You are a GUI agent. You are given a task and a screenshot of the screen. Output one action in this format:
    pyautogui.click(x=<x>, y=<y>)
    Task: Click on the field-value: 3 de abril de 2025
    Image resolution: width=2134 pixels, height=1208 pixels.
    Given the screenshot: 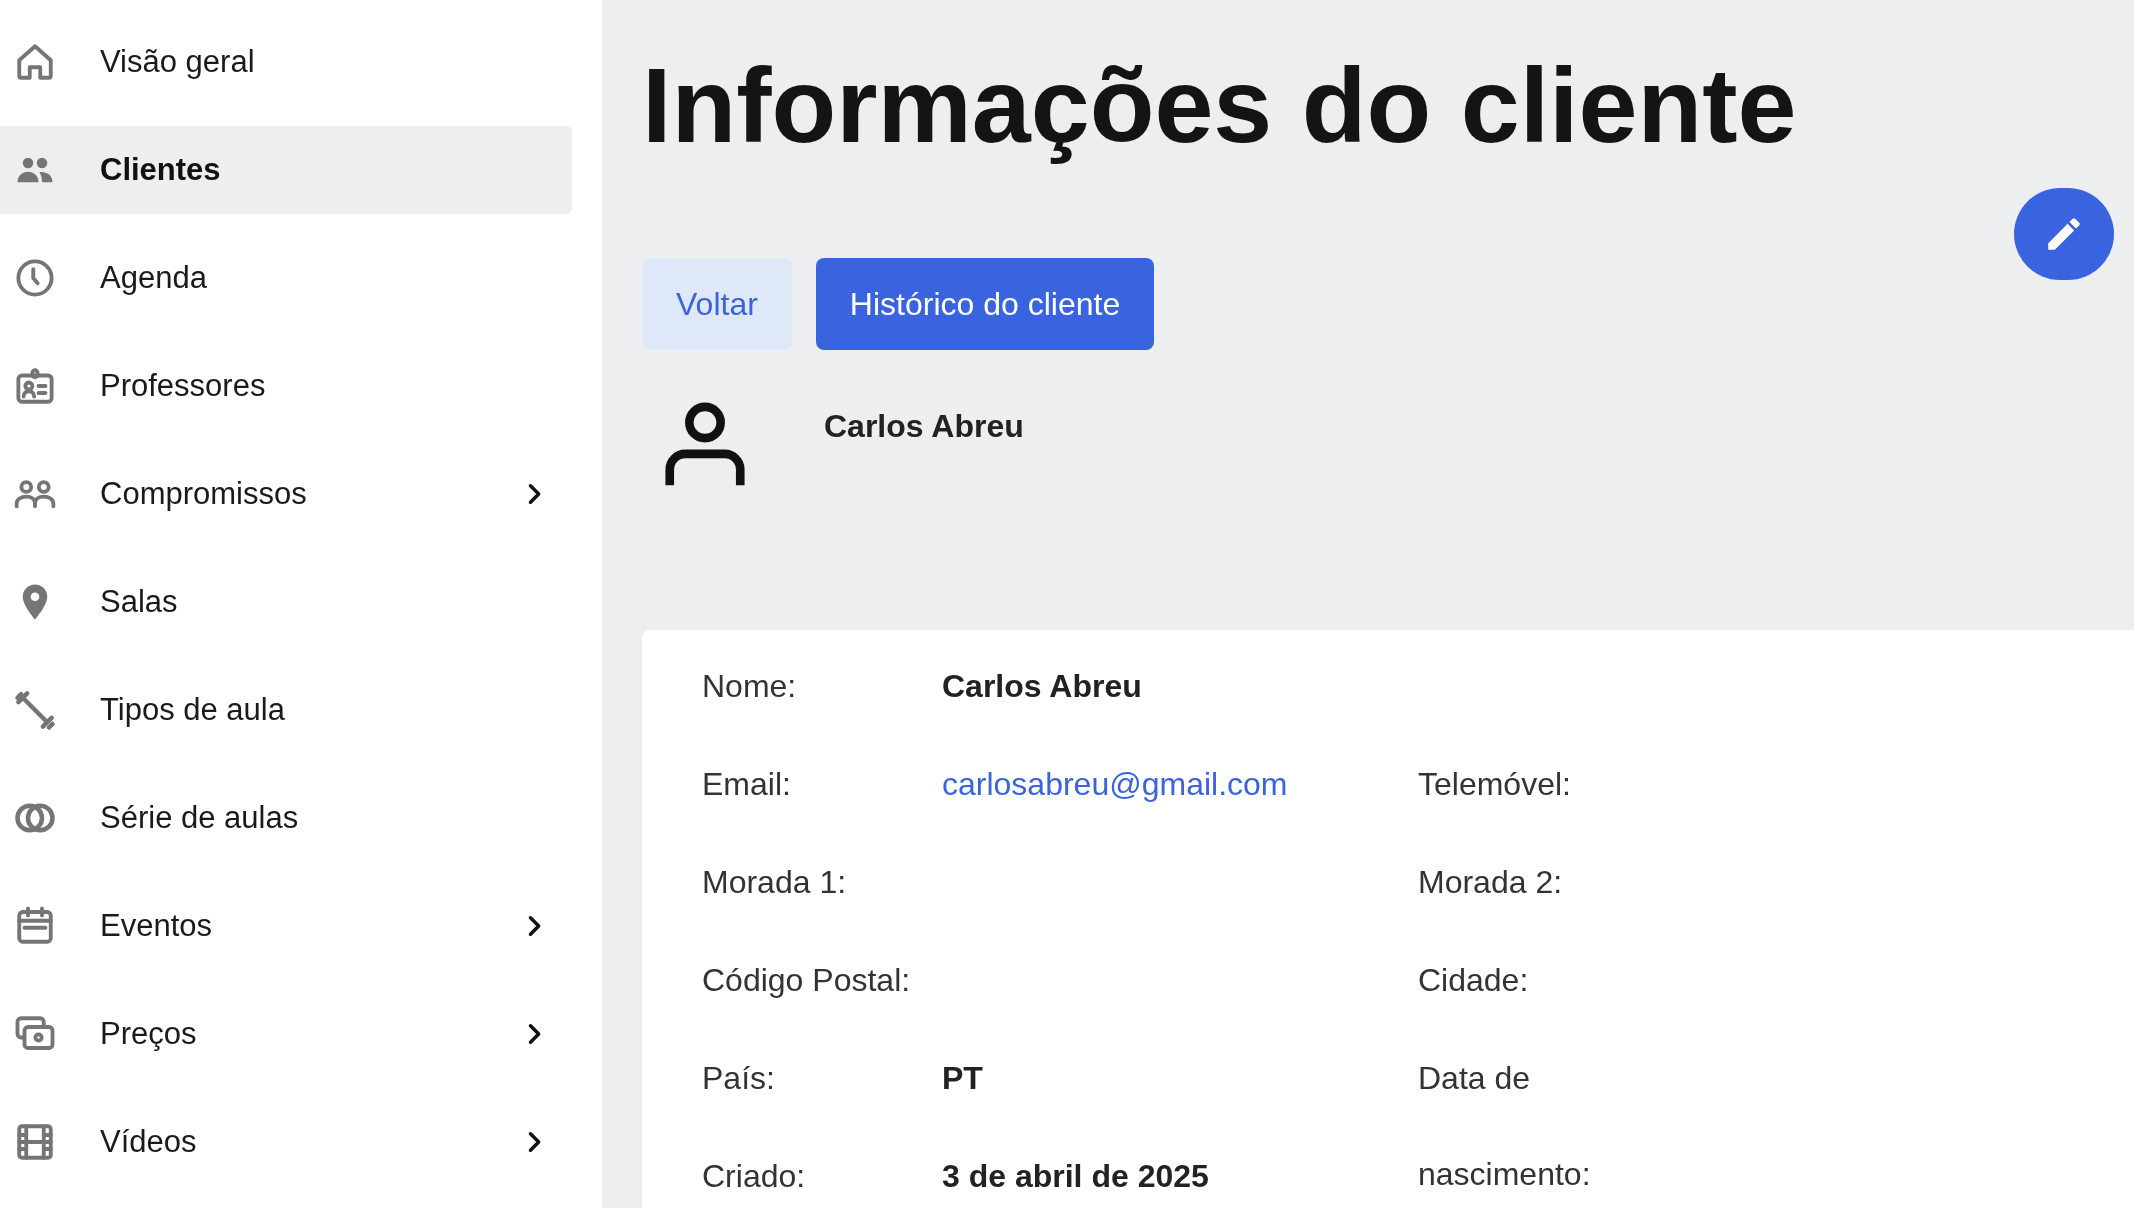 What is the action you would take?
    pyautogui.click(x=1076, y=1176)
    